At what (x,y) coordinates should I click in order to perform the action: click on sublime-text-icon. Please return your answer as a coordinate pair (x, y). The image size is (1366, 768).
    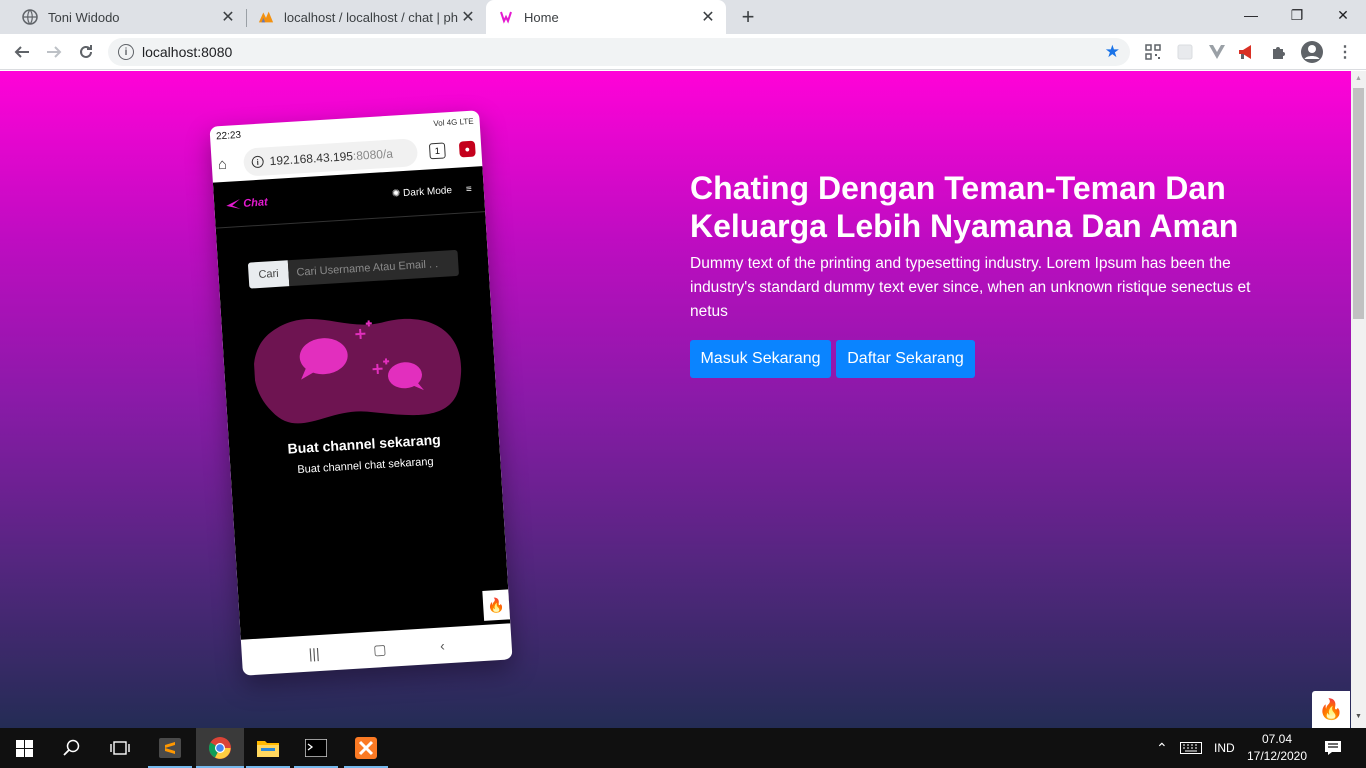
    Looking at the image, I should click on (170, 748).